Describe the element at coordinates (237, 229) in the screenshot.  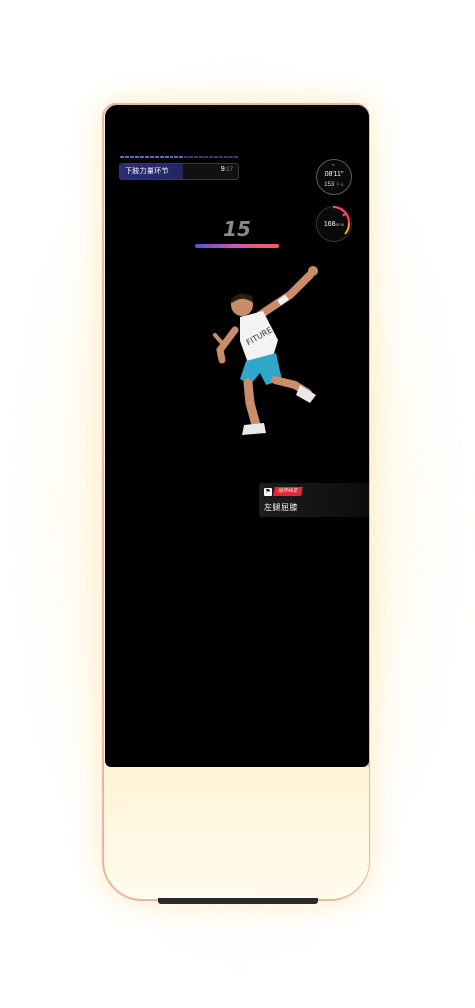
I see `rep-counter: 15` at that location.